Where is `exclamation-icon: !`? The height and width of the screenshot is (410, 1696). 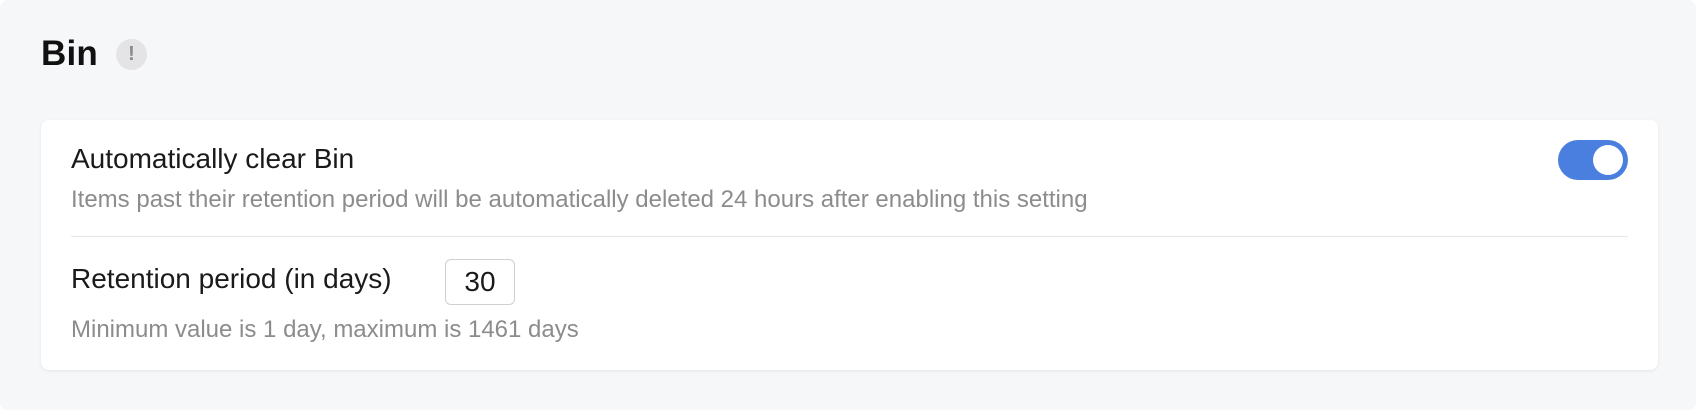
exclamation-icon: ! is located at coordinates (131, 54).